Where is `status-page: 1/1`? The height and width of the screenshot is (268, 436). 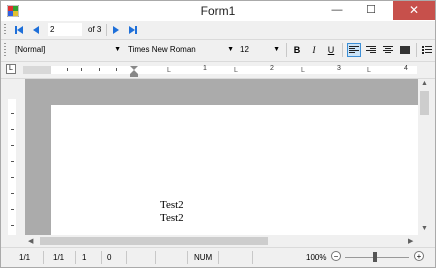
status-page: 1/1 is located at coordinates (25, 257).